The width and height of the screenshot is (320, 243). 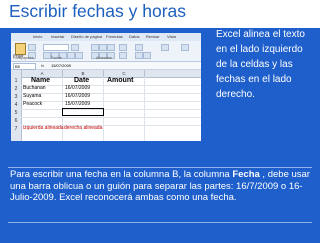 I want to click on row-header: 5, so click(x=16, y=113).